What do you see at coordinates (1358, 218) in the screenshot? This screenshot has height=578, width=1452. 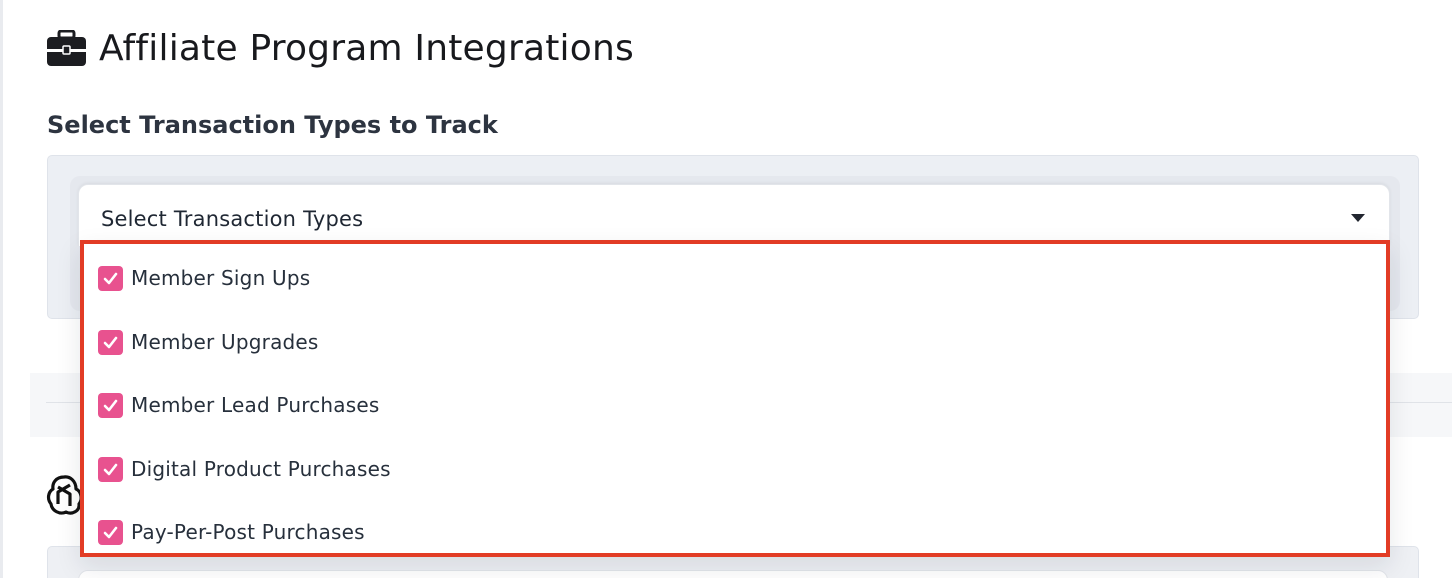 I see `caret-down-icon` at bounding box center [1358, 218].